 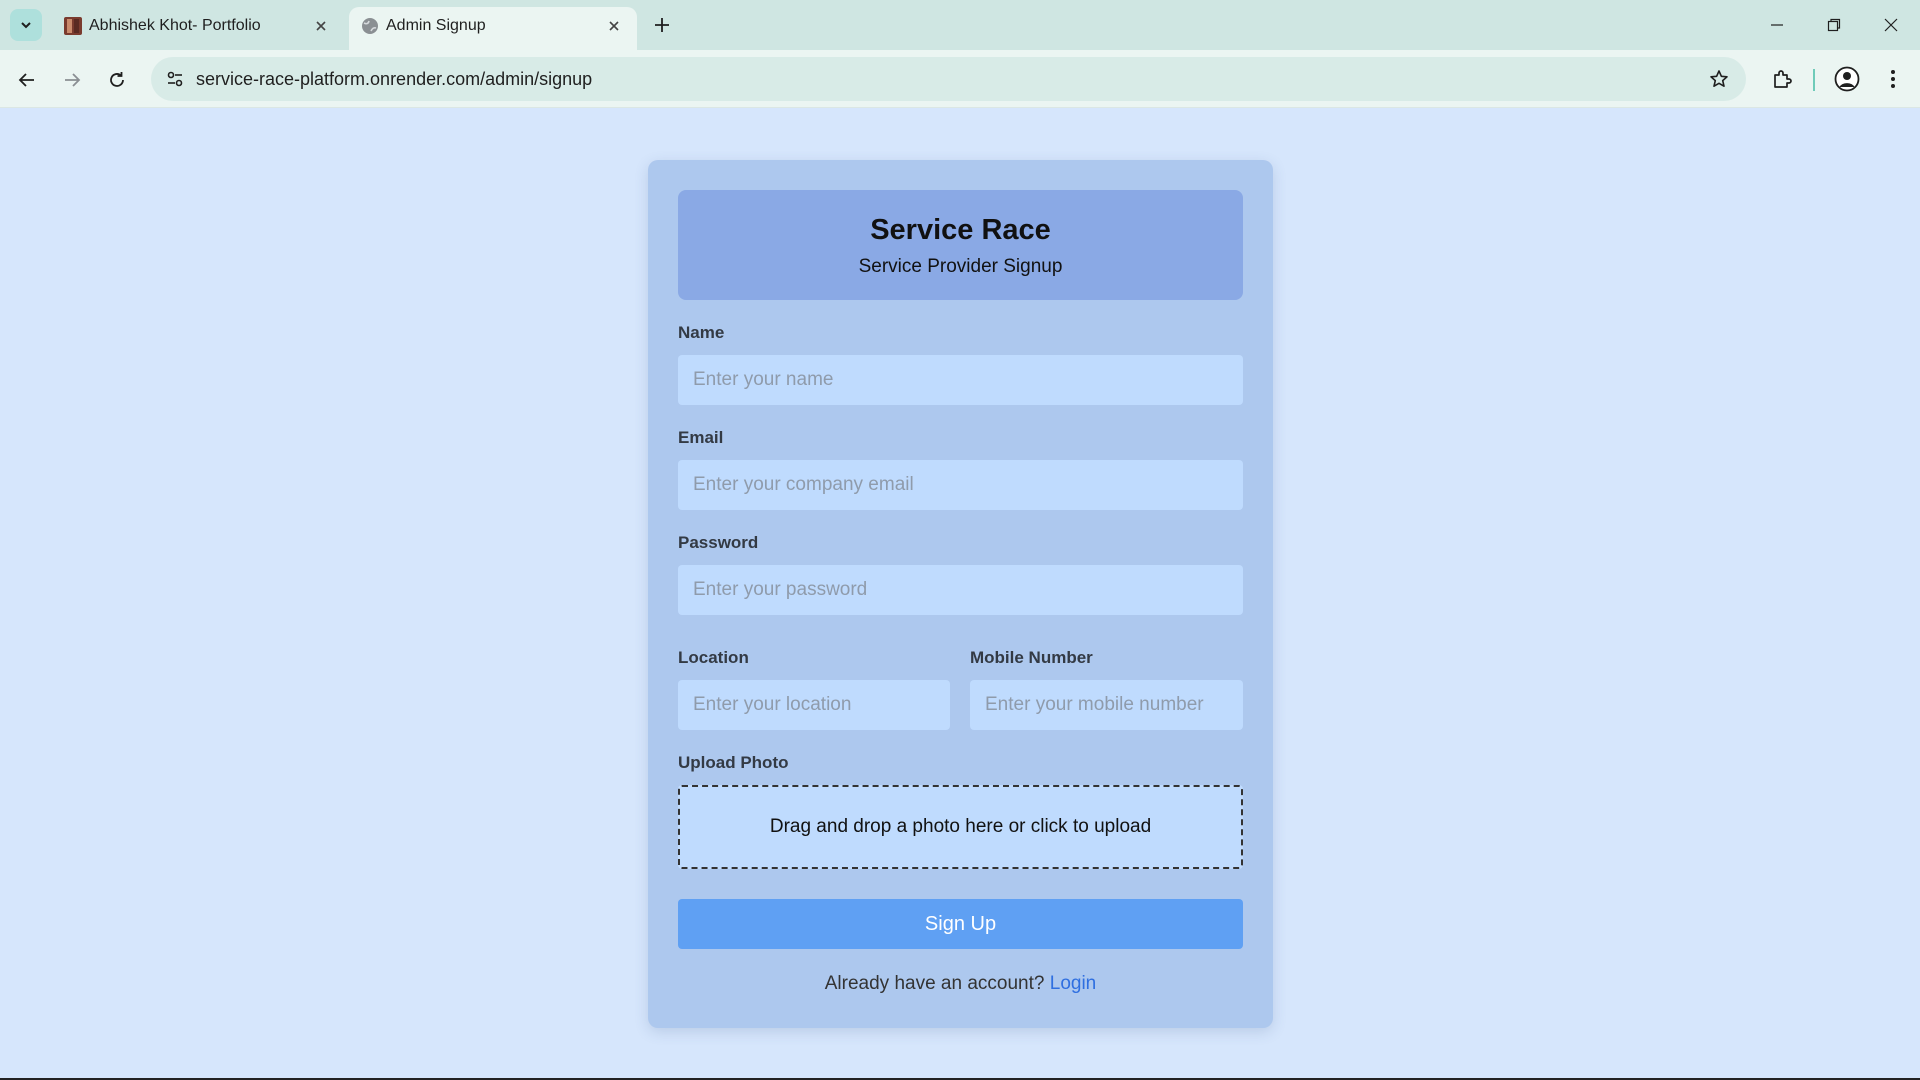 I want to click on sign-up-button: Sign Up, so click(x=960, y=924).